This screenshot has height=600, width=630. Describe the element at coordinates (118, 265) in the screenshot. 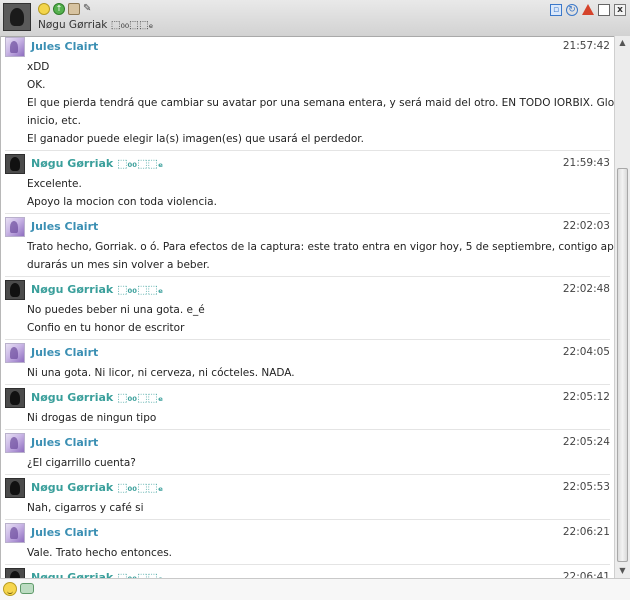

I see `message-line: durarás un mes sin volver a beber.` at that location.